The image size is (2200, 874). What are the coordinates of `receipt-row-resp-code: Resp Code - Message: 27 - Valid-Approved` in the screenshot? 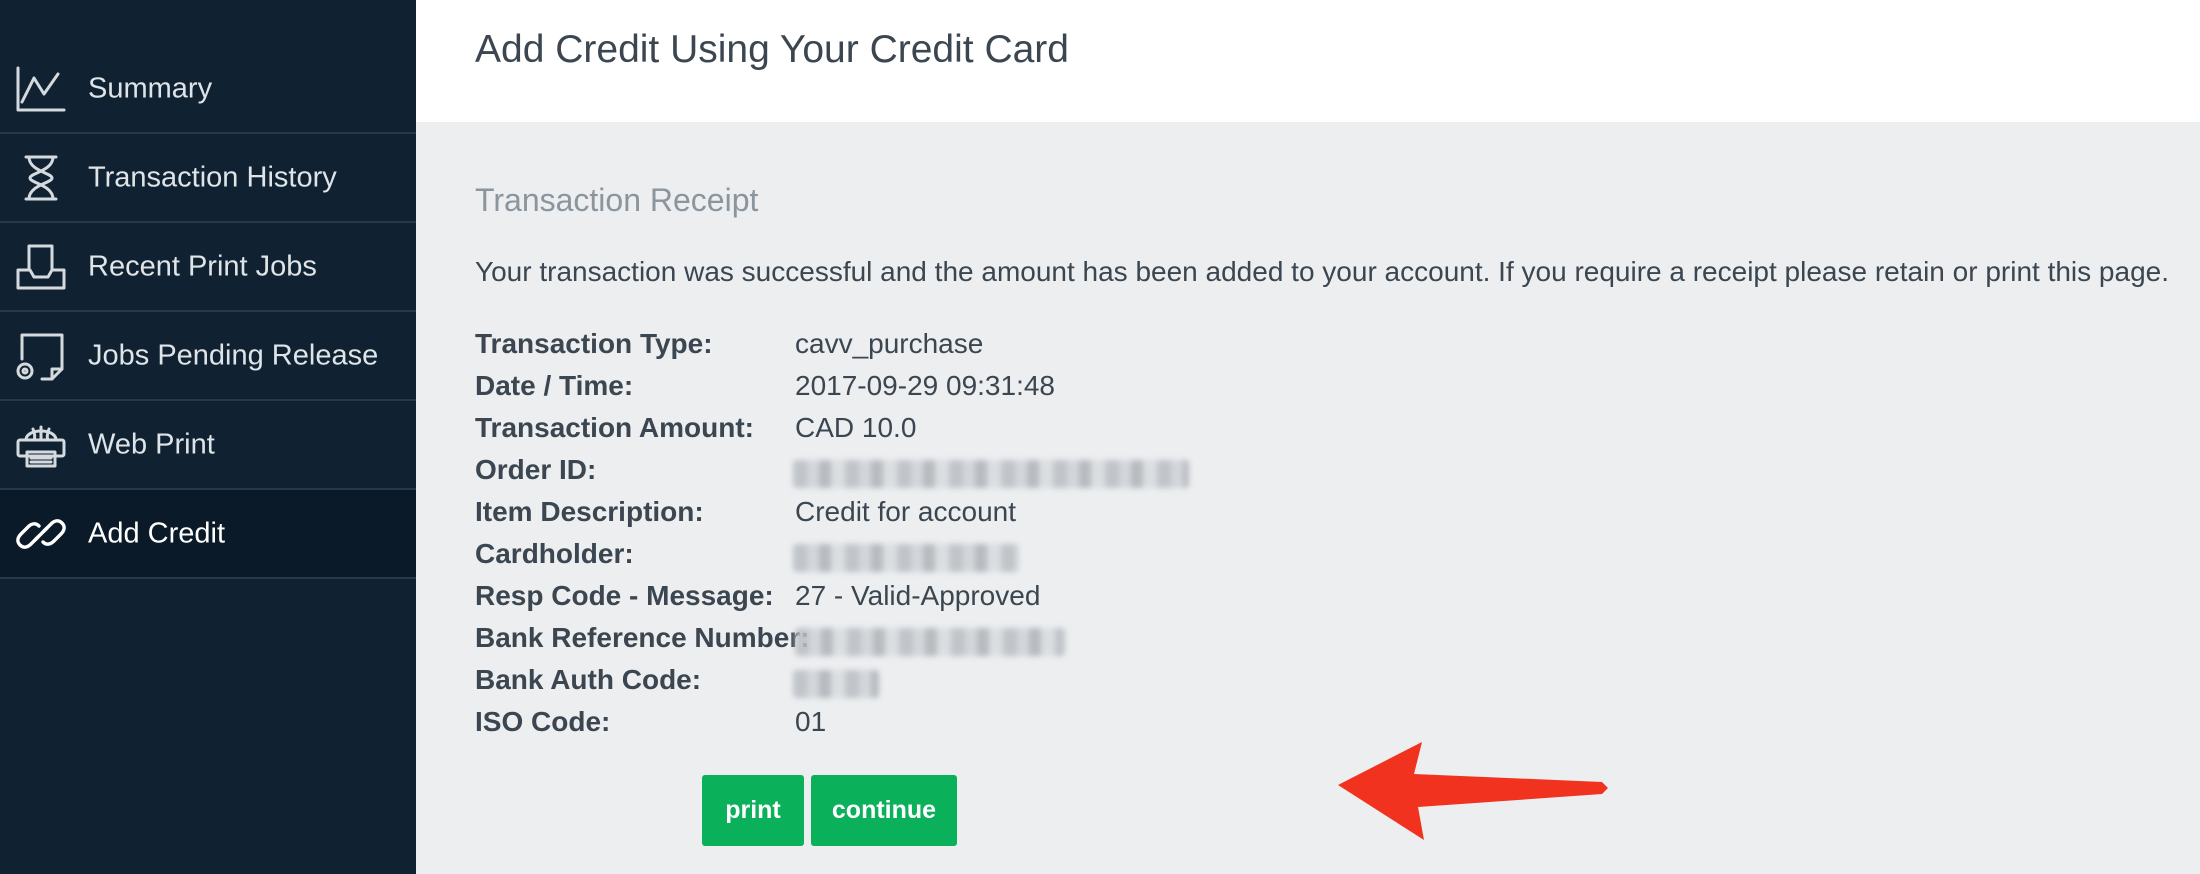 It's located at (975, 601).